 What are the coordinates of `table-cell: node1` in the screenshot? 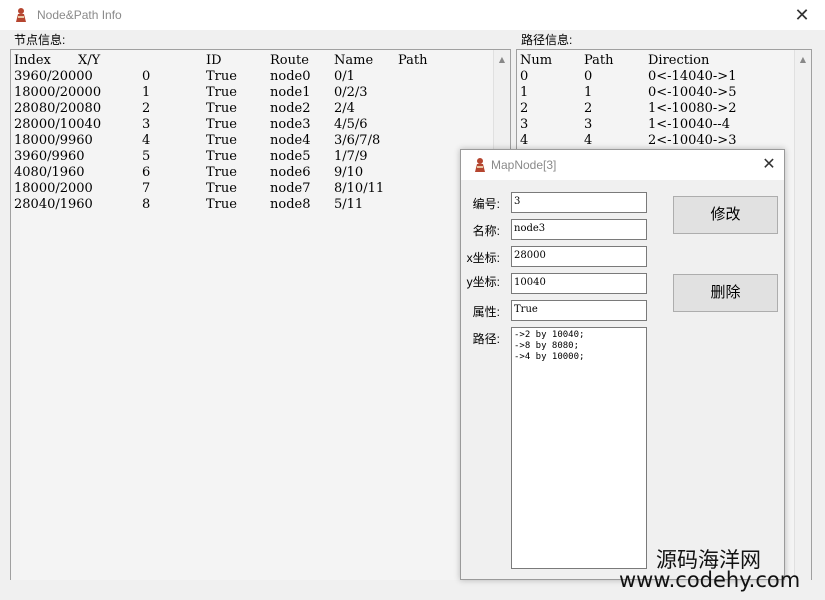 It's located at (290, 92).